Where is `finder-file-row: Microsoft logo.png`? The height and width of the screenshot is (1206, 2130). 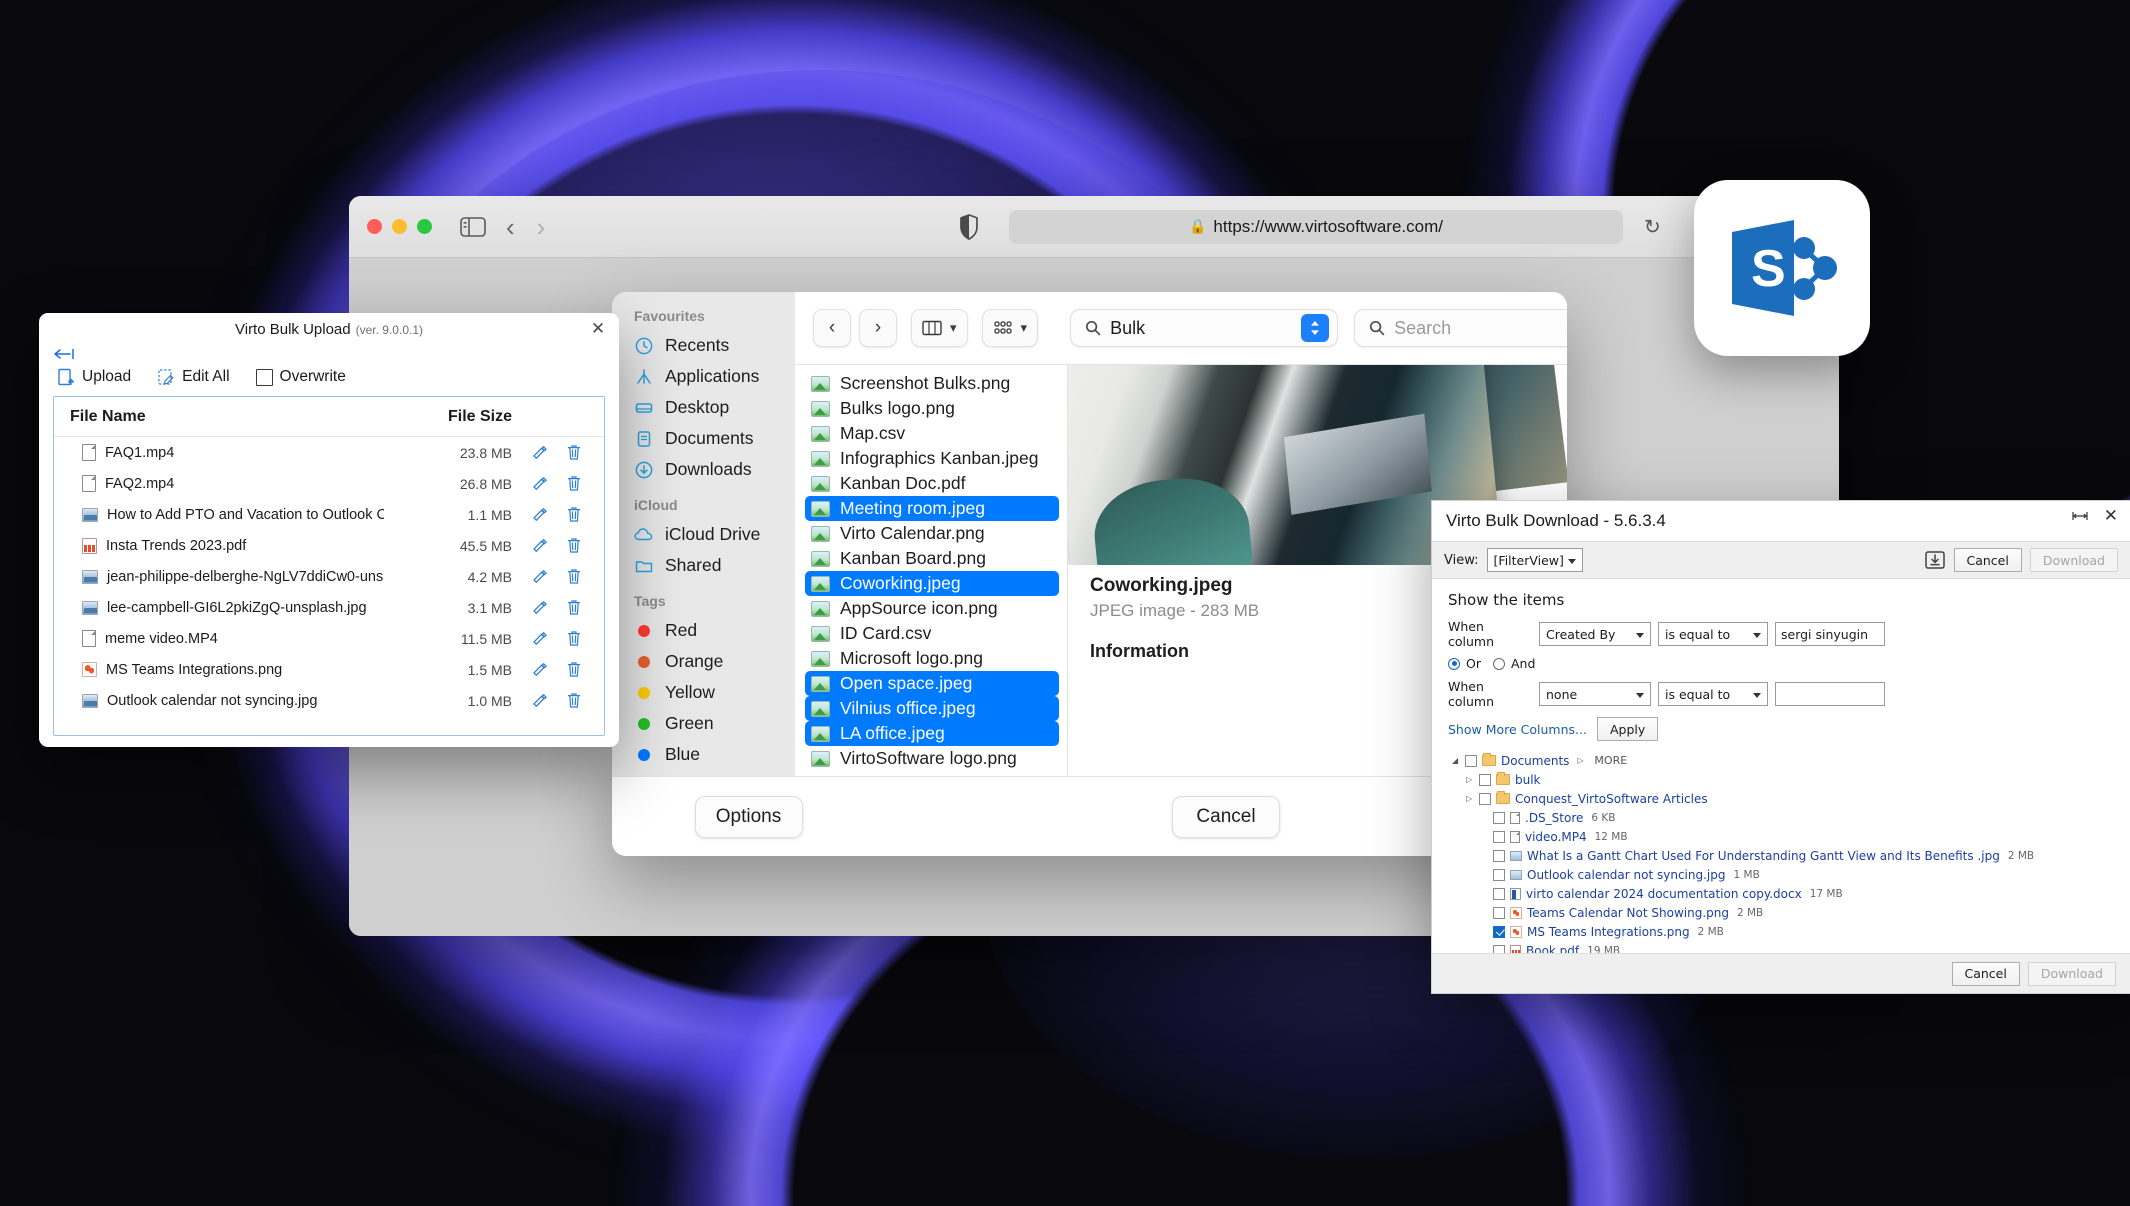
finder-file-row: Microsoft logo.png is located at coordinates (931, 658).